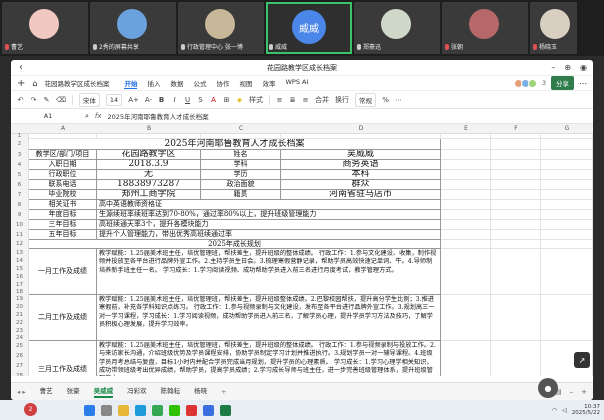 The height and width of the screenshot is (420, 604). Describe the element at coordinates (133, 100) in the screenshot. I see `increase-font-icon: A+` at that location.